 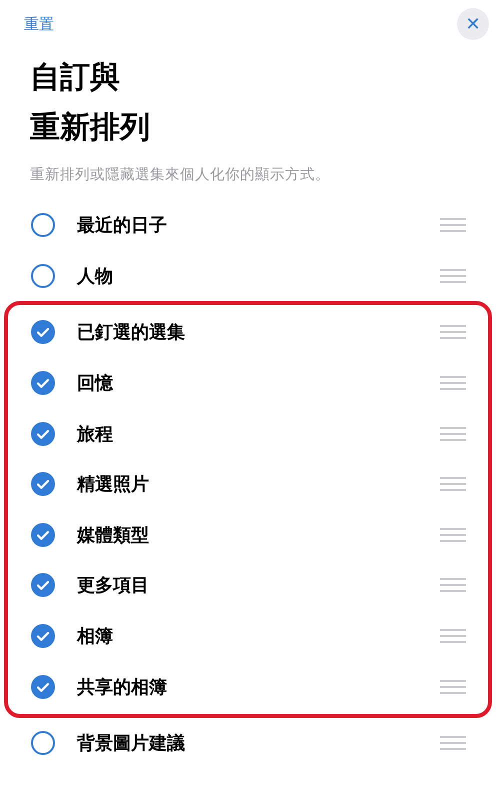 What do you see at coordinates (180, 175) in the screenshot?
I see `subtitle: 重新排列或隱藏選集來個人化你的顯示方式。` at bounding box center [180, 175].